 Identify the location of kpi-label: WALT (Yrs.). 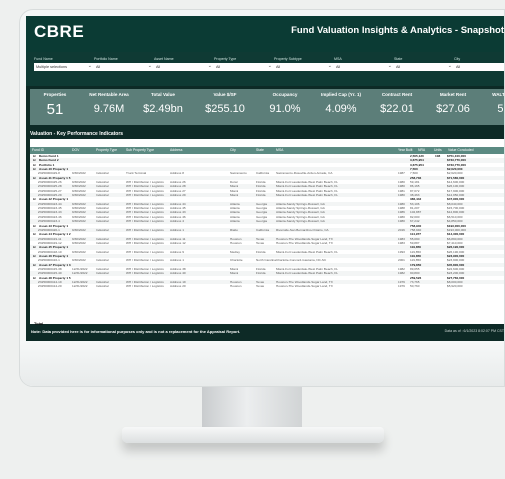
(498, 94).